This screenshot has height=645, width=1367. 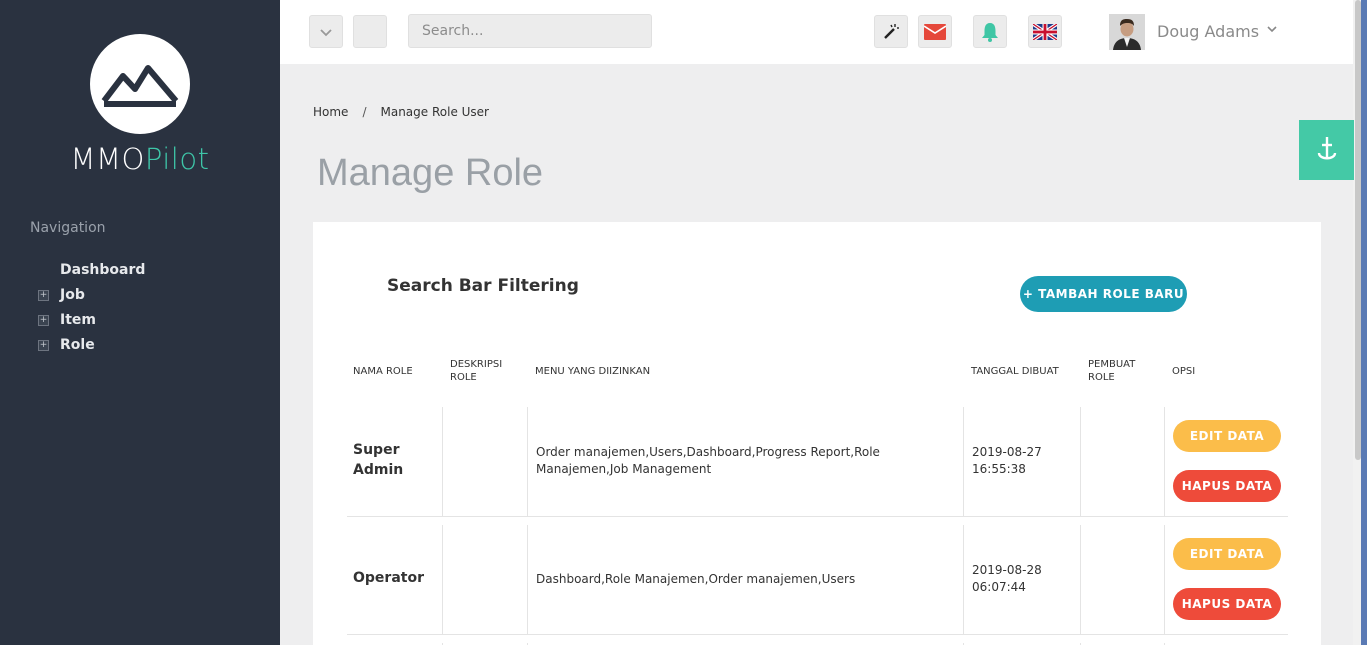 I want to click on avatar, so click(x=1127, y=32).